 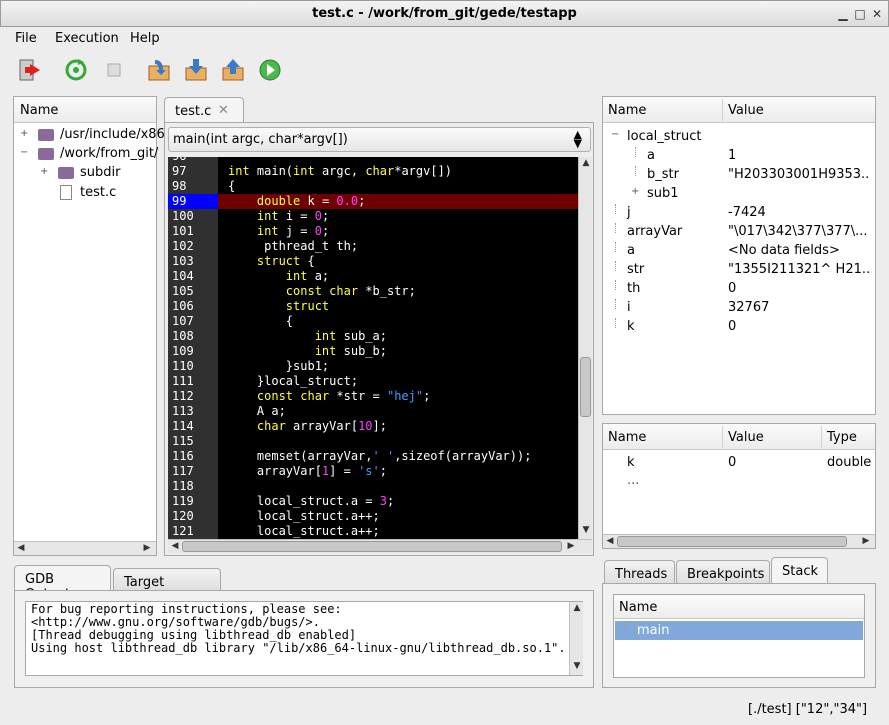 What do you see at coordinates (631, 462) in the screenshot?
I see `watch-row-name: k` at bounding box center [631, 462].